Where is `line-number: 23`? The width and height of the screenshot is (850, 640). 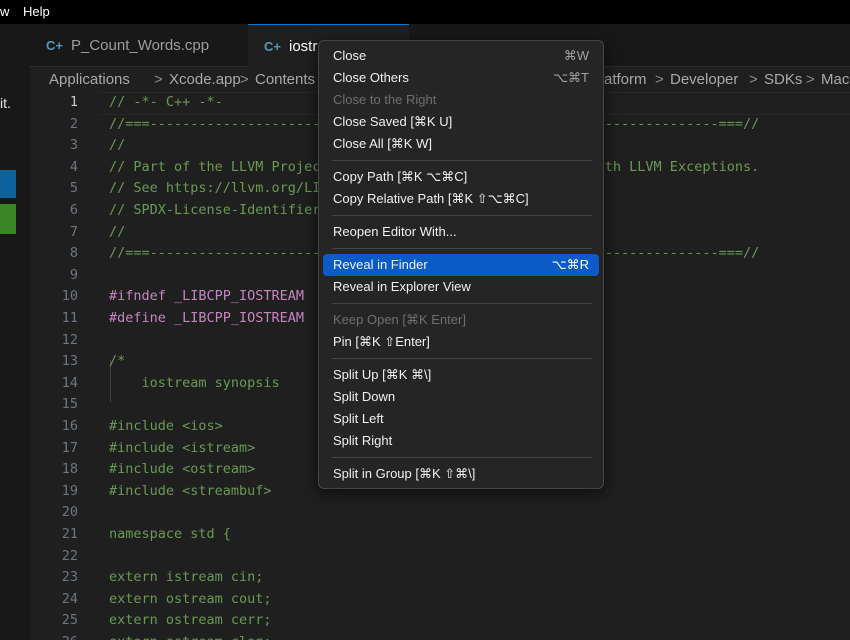
line-number: 23 is located at coordinates (69, 577).